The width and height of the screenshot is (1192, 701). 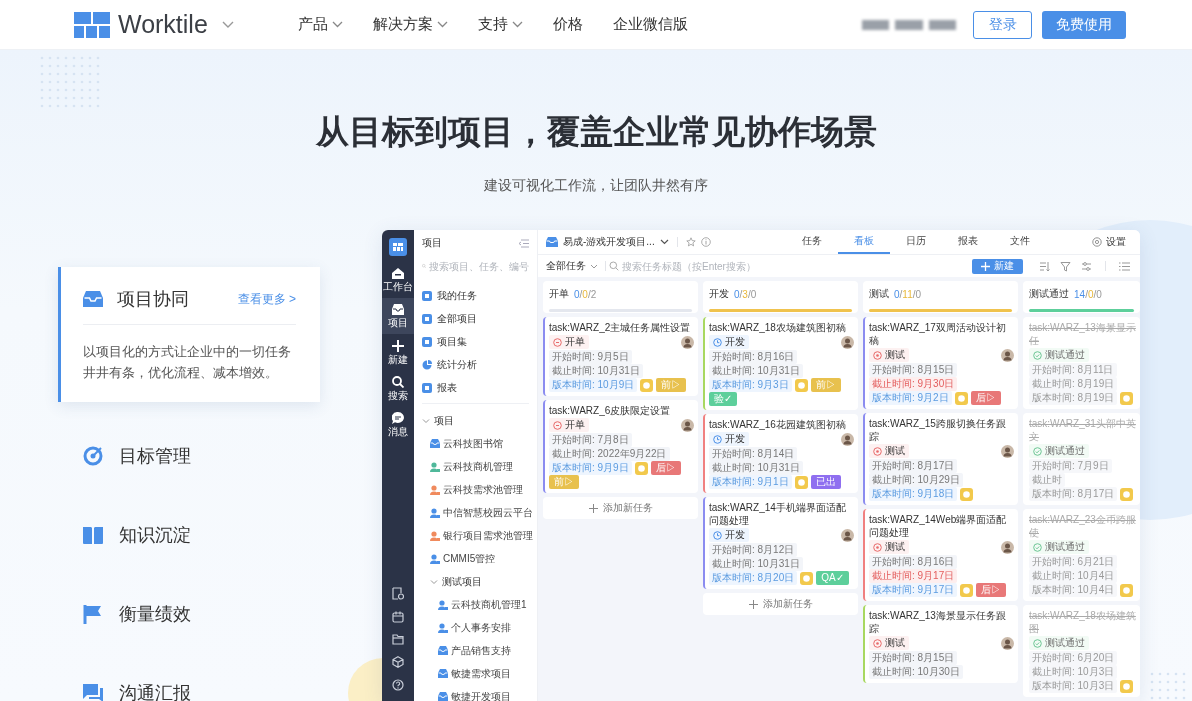 What do you see at coordinates (916, 672) in the screenshot?
I see `date-field: 截止时间: 10月30日` at bounding box center [916, 672].